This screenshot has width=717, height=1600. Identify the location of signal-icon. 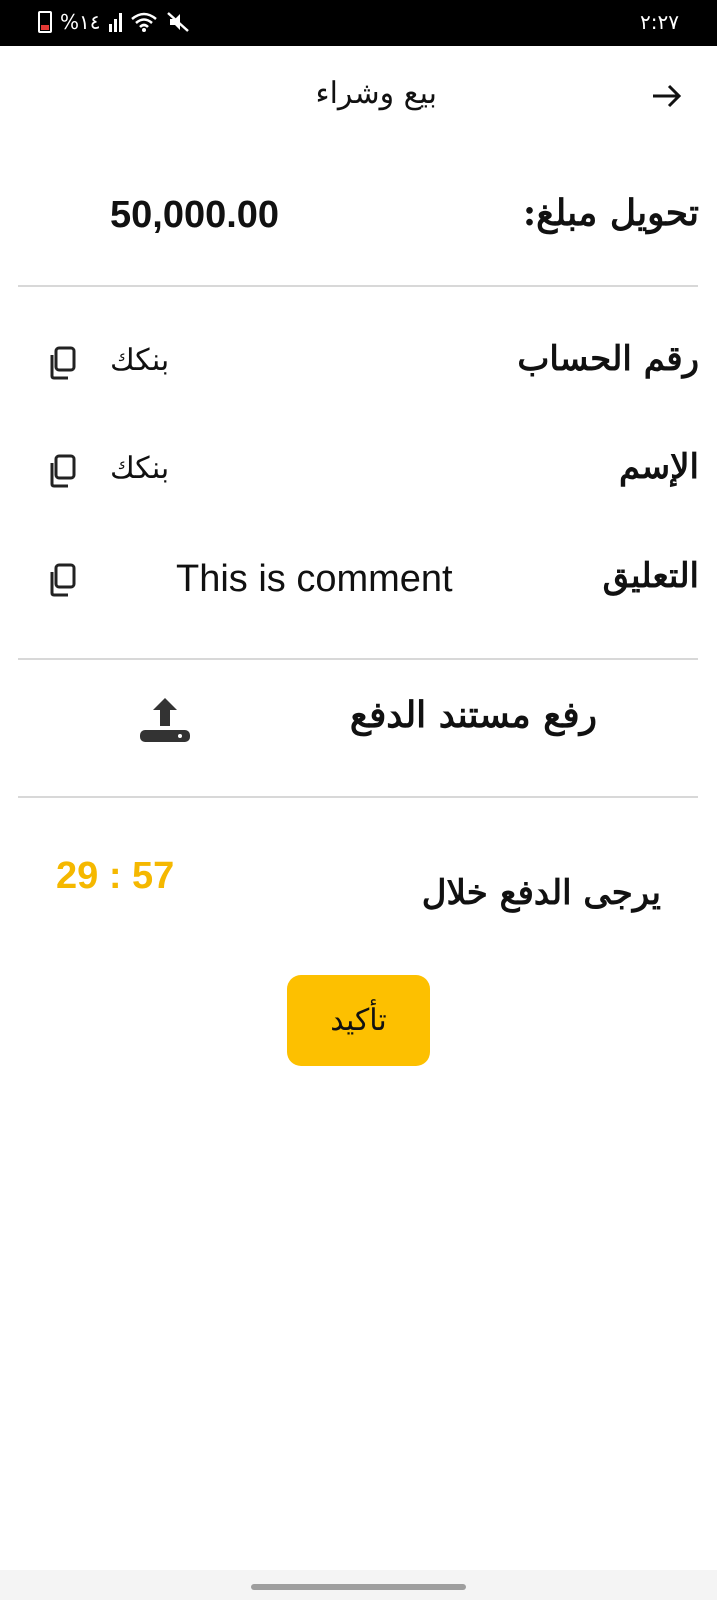
(115, 22).